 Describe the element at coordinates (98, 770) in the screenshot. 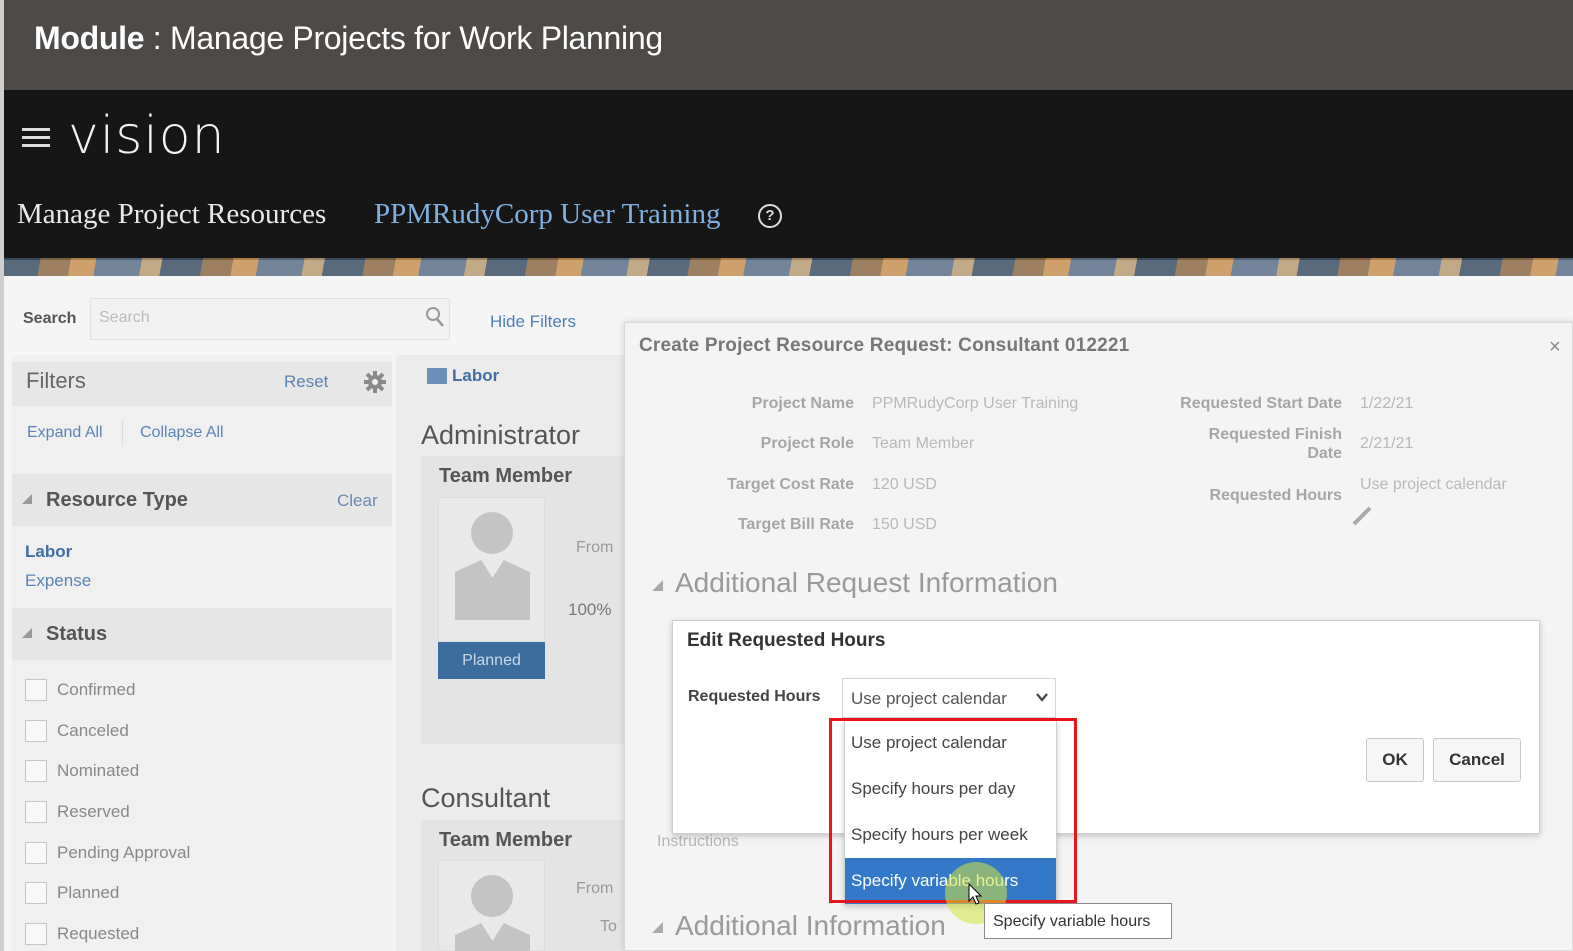

I see `checkbox-label: Nominated` at that location.